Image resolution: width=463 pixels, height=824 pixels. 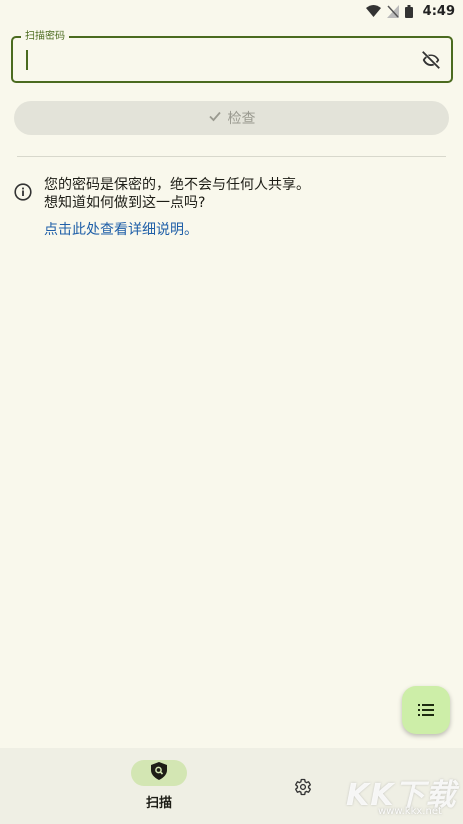 What do you see at coordinates (431, 60) in the screenshot?
I see `visibility-off-icon` at bounding box center [431, 60].